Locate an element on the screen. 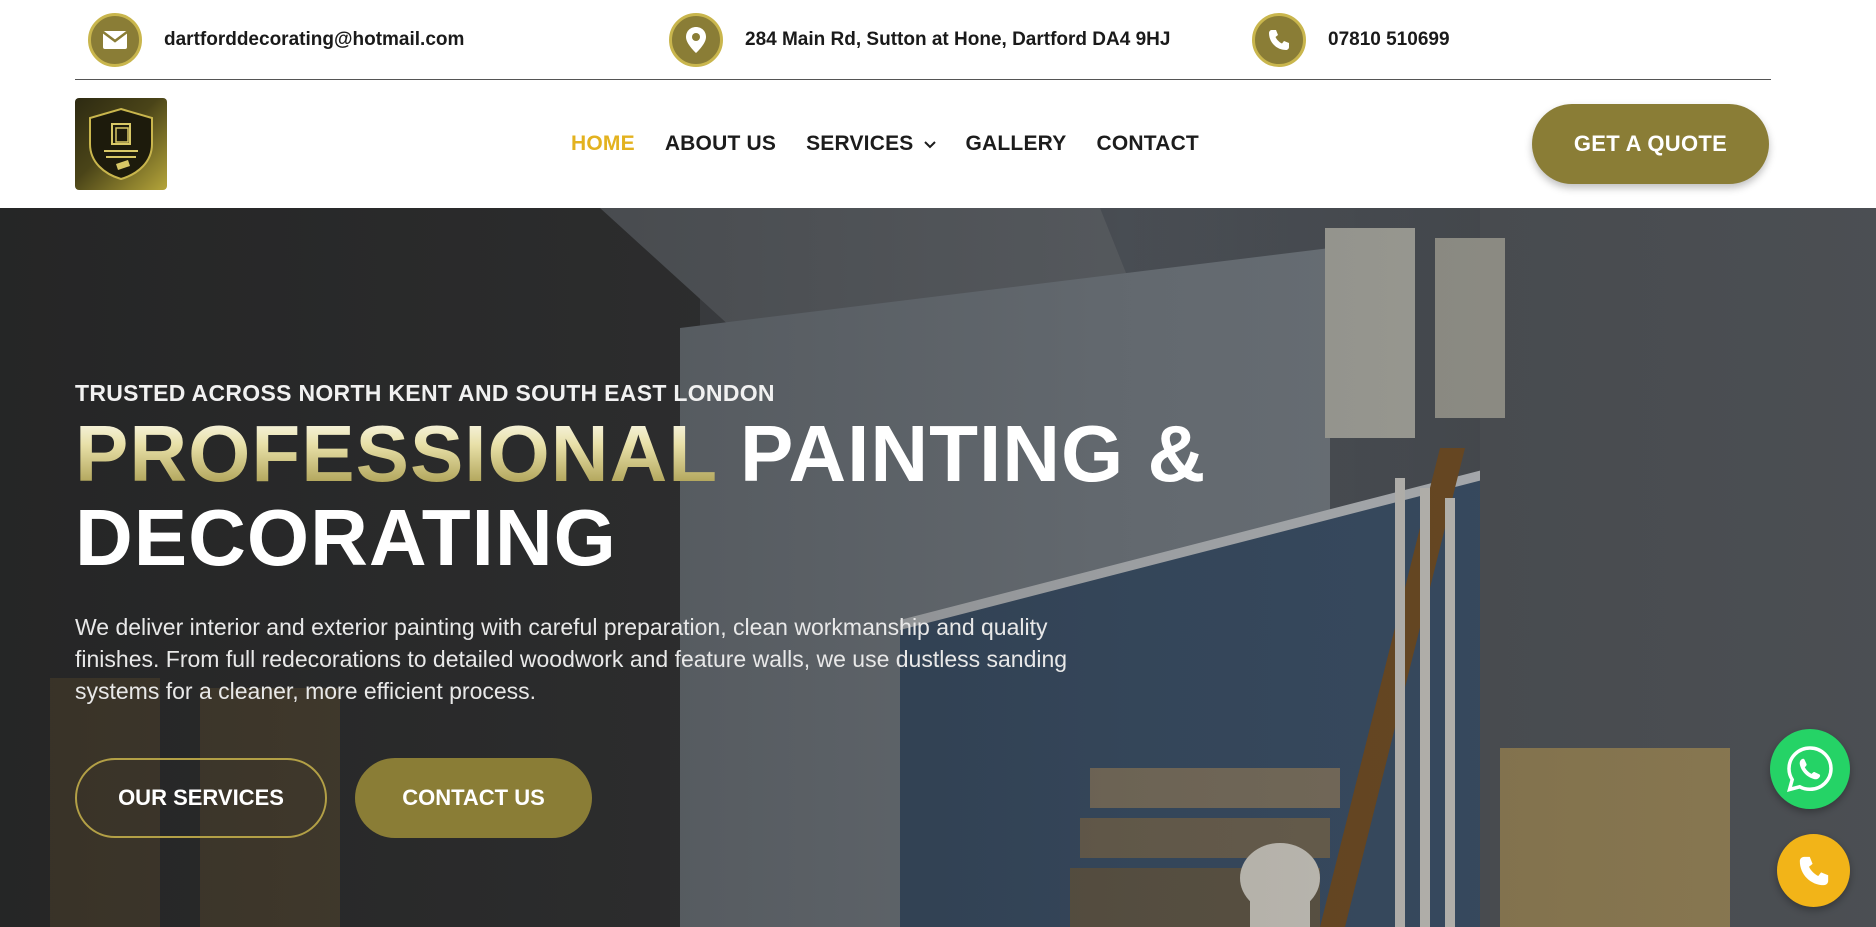 The image size is (1876, 927). shield-logo-icon is located at coordinates (121, 144).